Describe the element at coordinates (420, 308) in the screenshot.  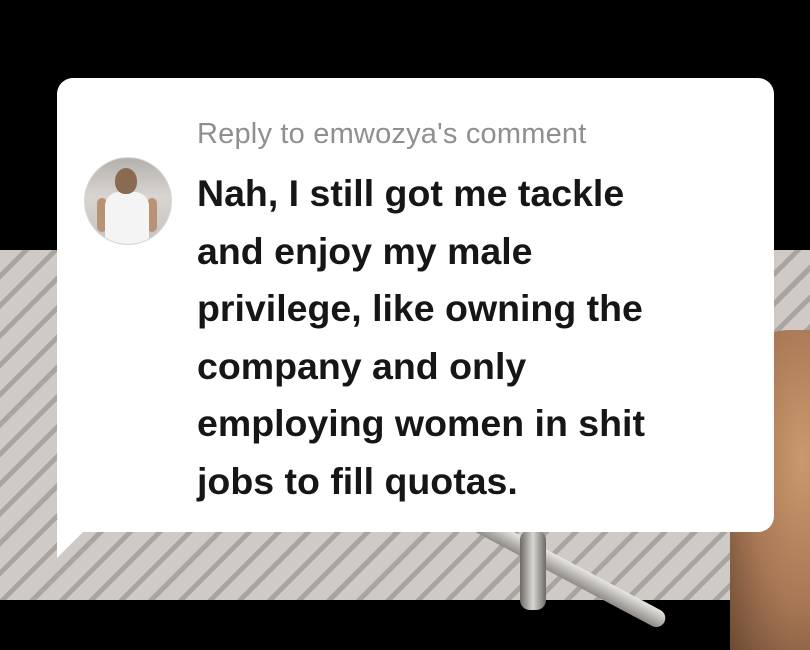
I see `comment-line: privilege, like owning the` at that location.